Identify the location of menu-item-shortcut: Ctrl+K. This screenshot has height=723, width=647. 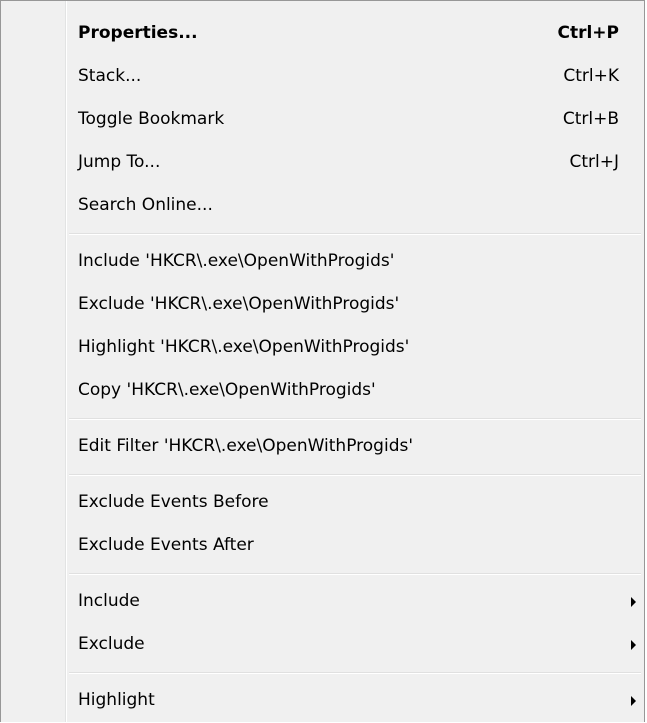
(591, 76).